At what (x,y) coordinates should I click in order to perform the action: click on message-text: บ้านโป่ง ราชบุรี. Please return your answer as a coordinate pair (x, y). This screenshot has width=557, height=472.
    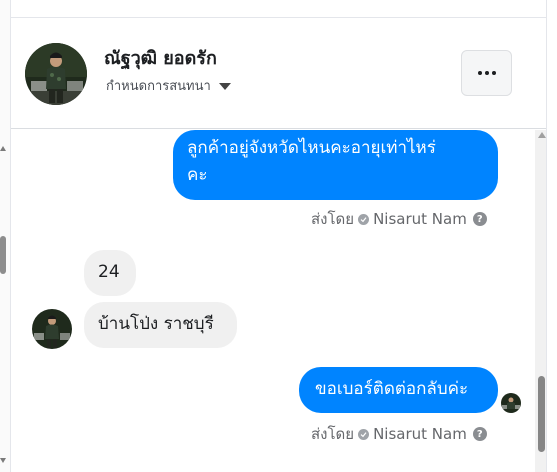
    Looking at the image, I should click on (156, 324).